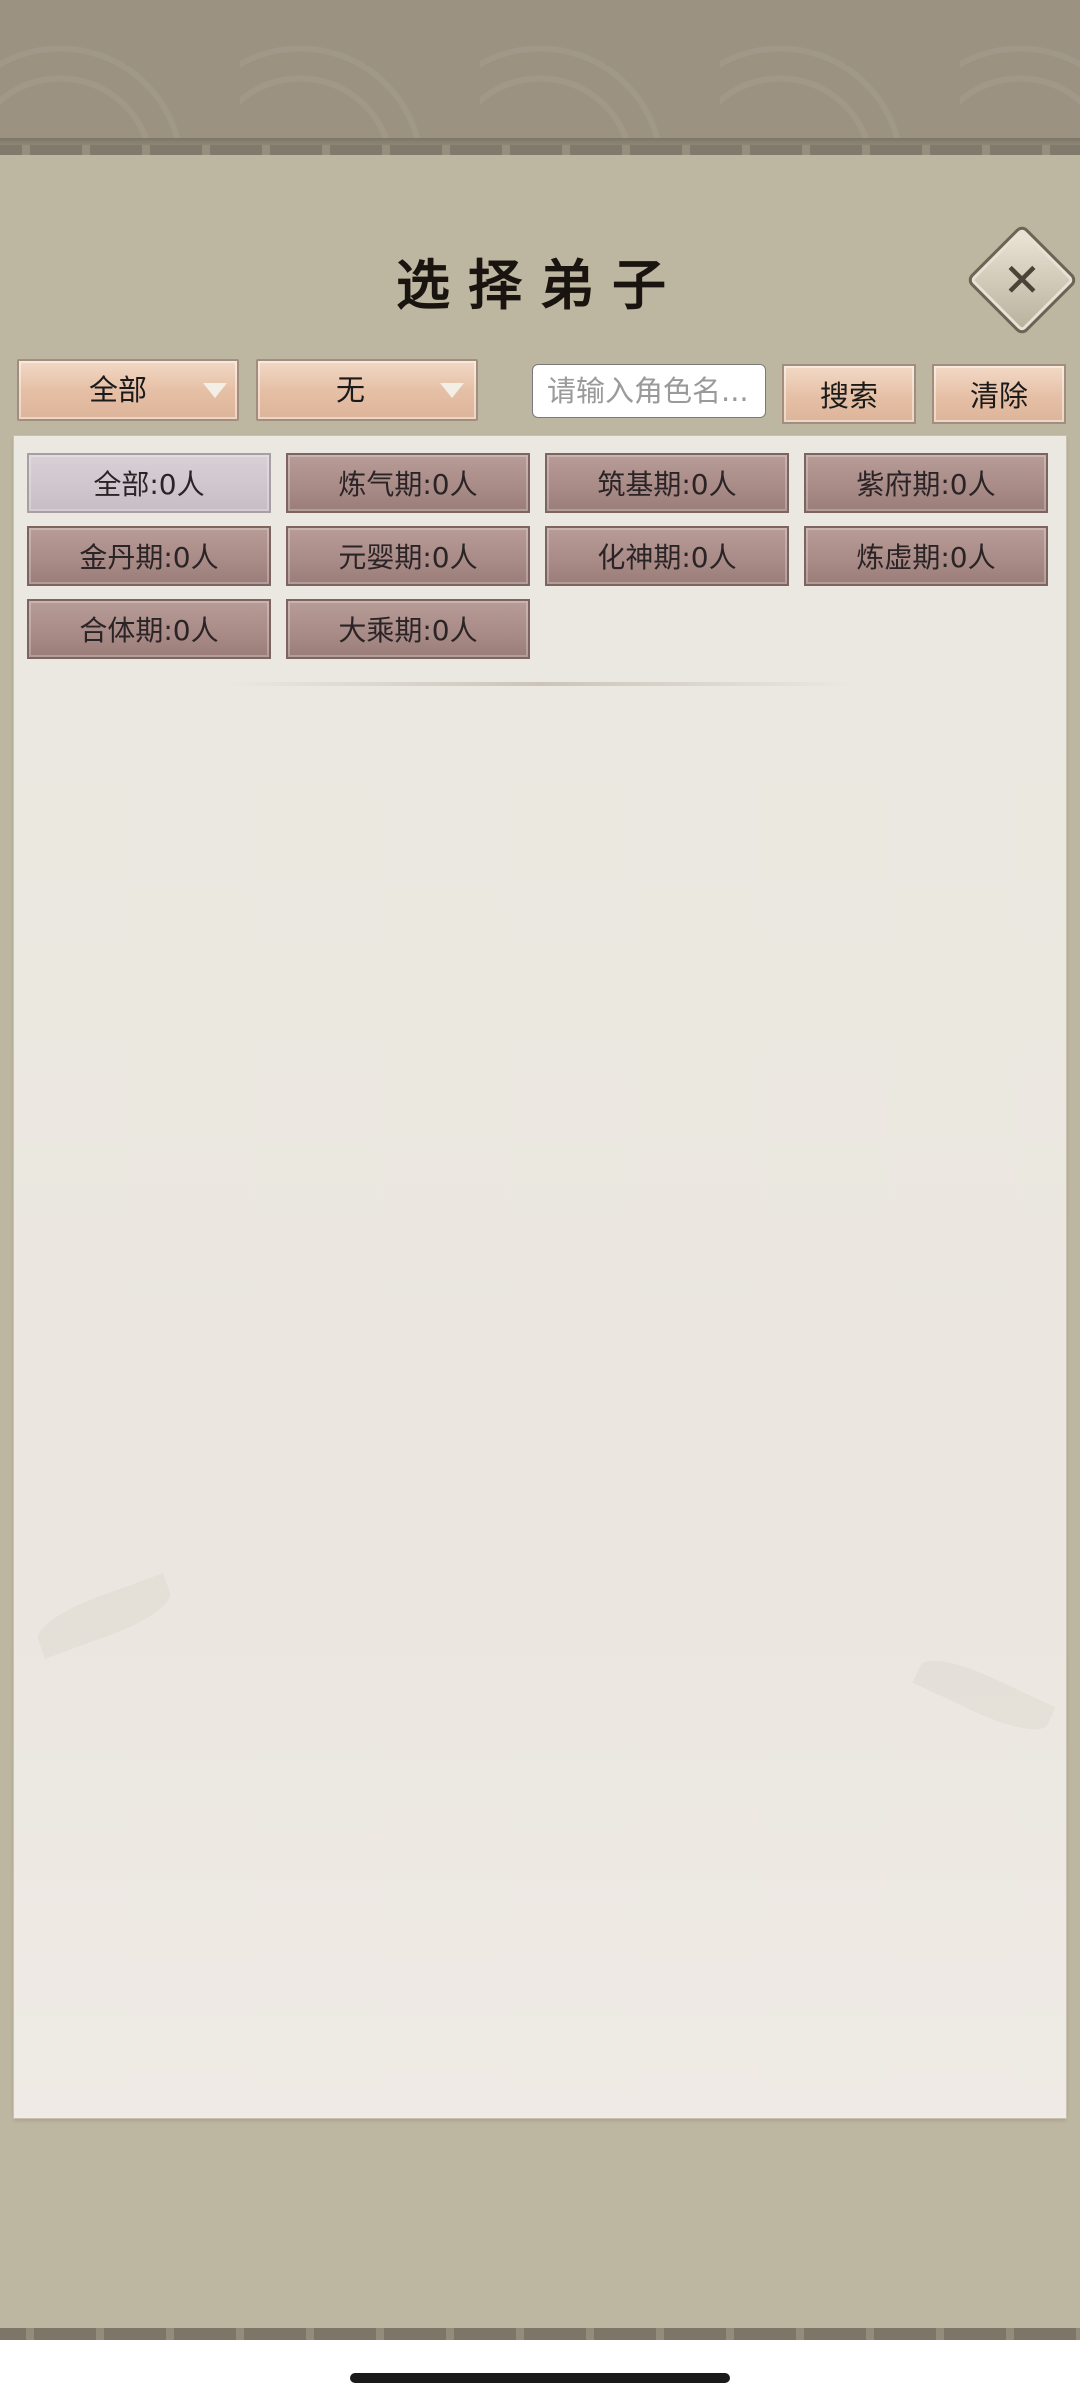  What do you see at coordinates (667, 556) in the screenshot?
I see `realm-chip-huashen: 化神期:0人` at bounding box center [667, 556].